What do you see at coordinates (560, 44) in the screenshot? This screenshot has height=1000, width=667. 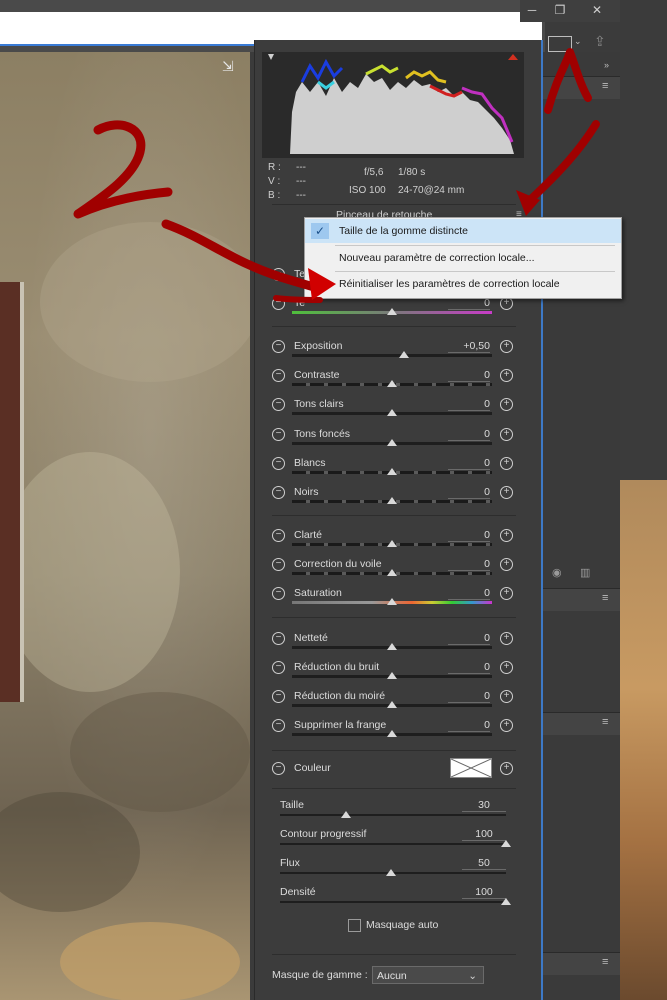 I see `panel-view-icon` at bounding box center [560, 44].